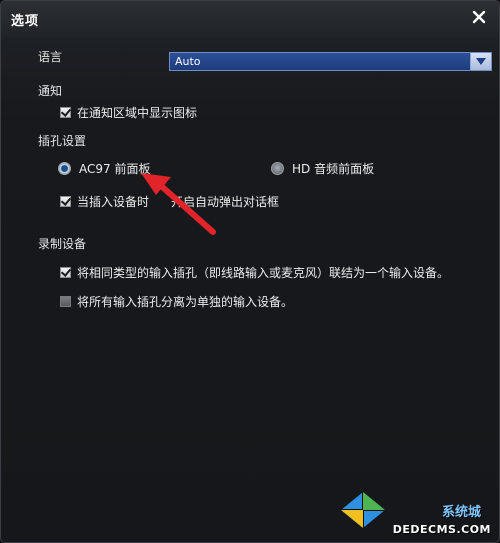 The image size is (500, 543). What do you see at coordinates (363, 510) in the screenshot?
I see `windows-logo-icon` at bounding box center [363, 510].